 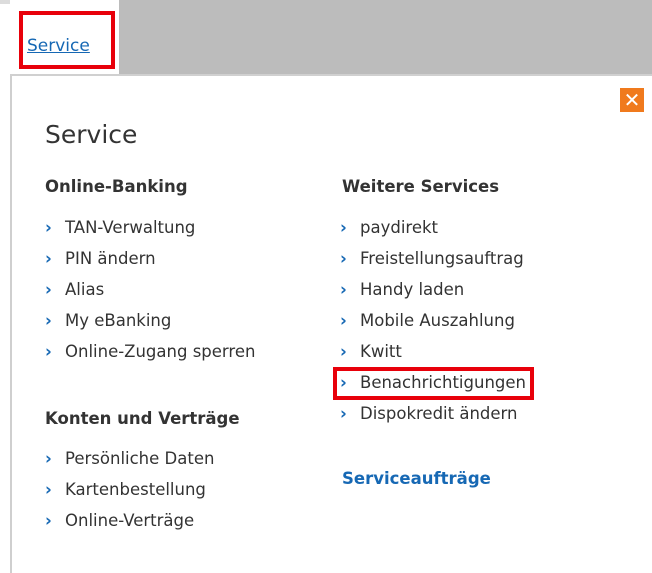 I want to click on link-mobile-auszahlung: › Mobile Auszahlung, so click(x=427, y=320).